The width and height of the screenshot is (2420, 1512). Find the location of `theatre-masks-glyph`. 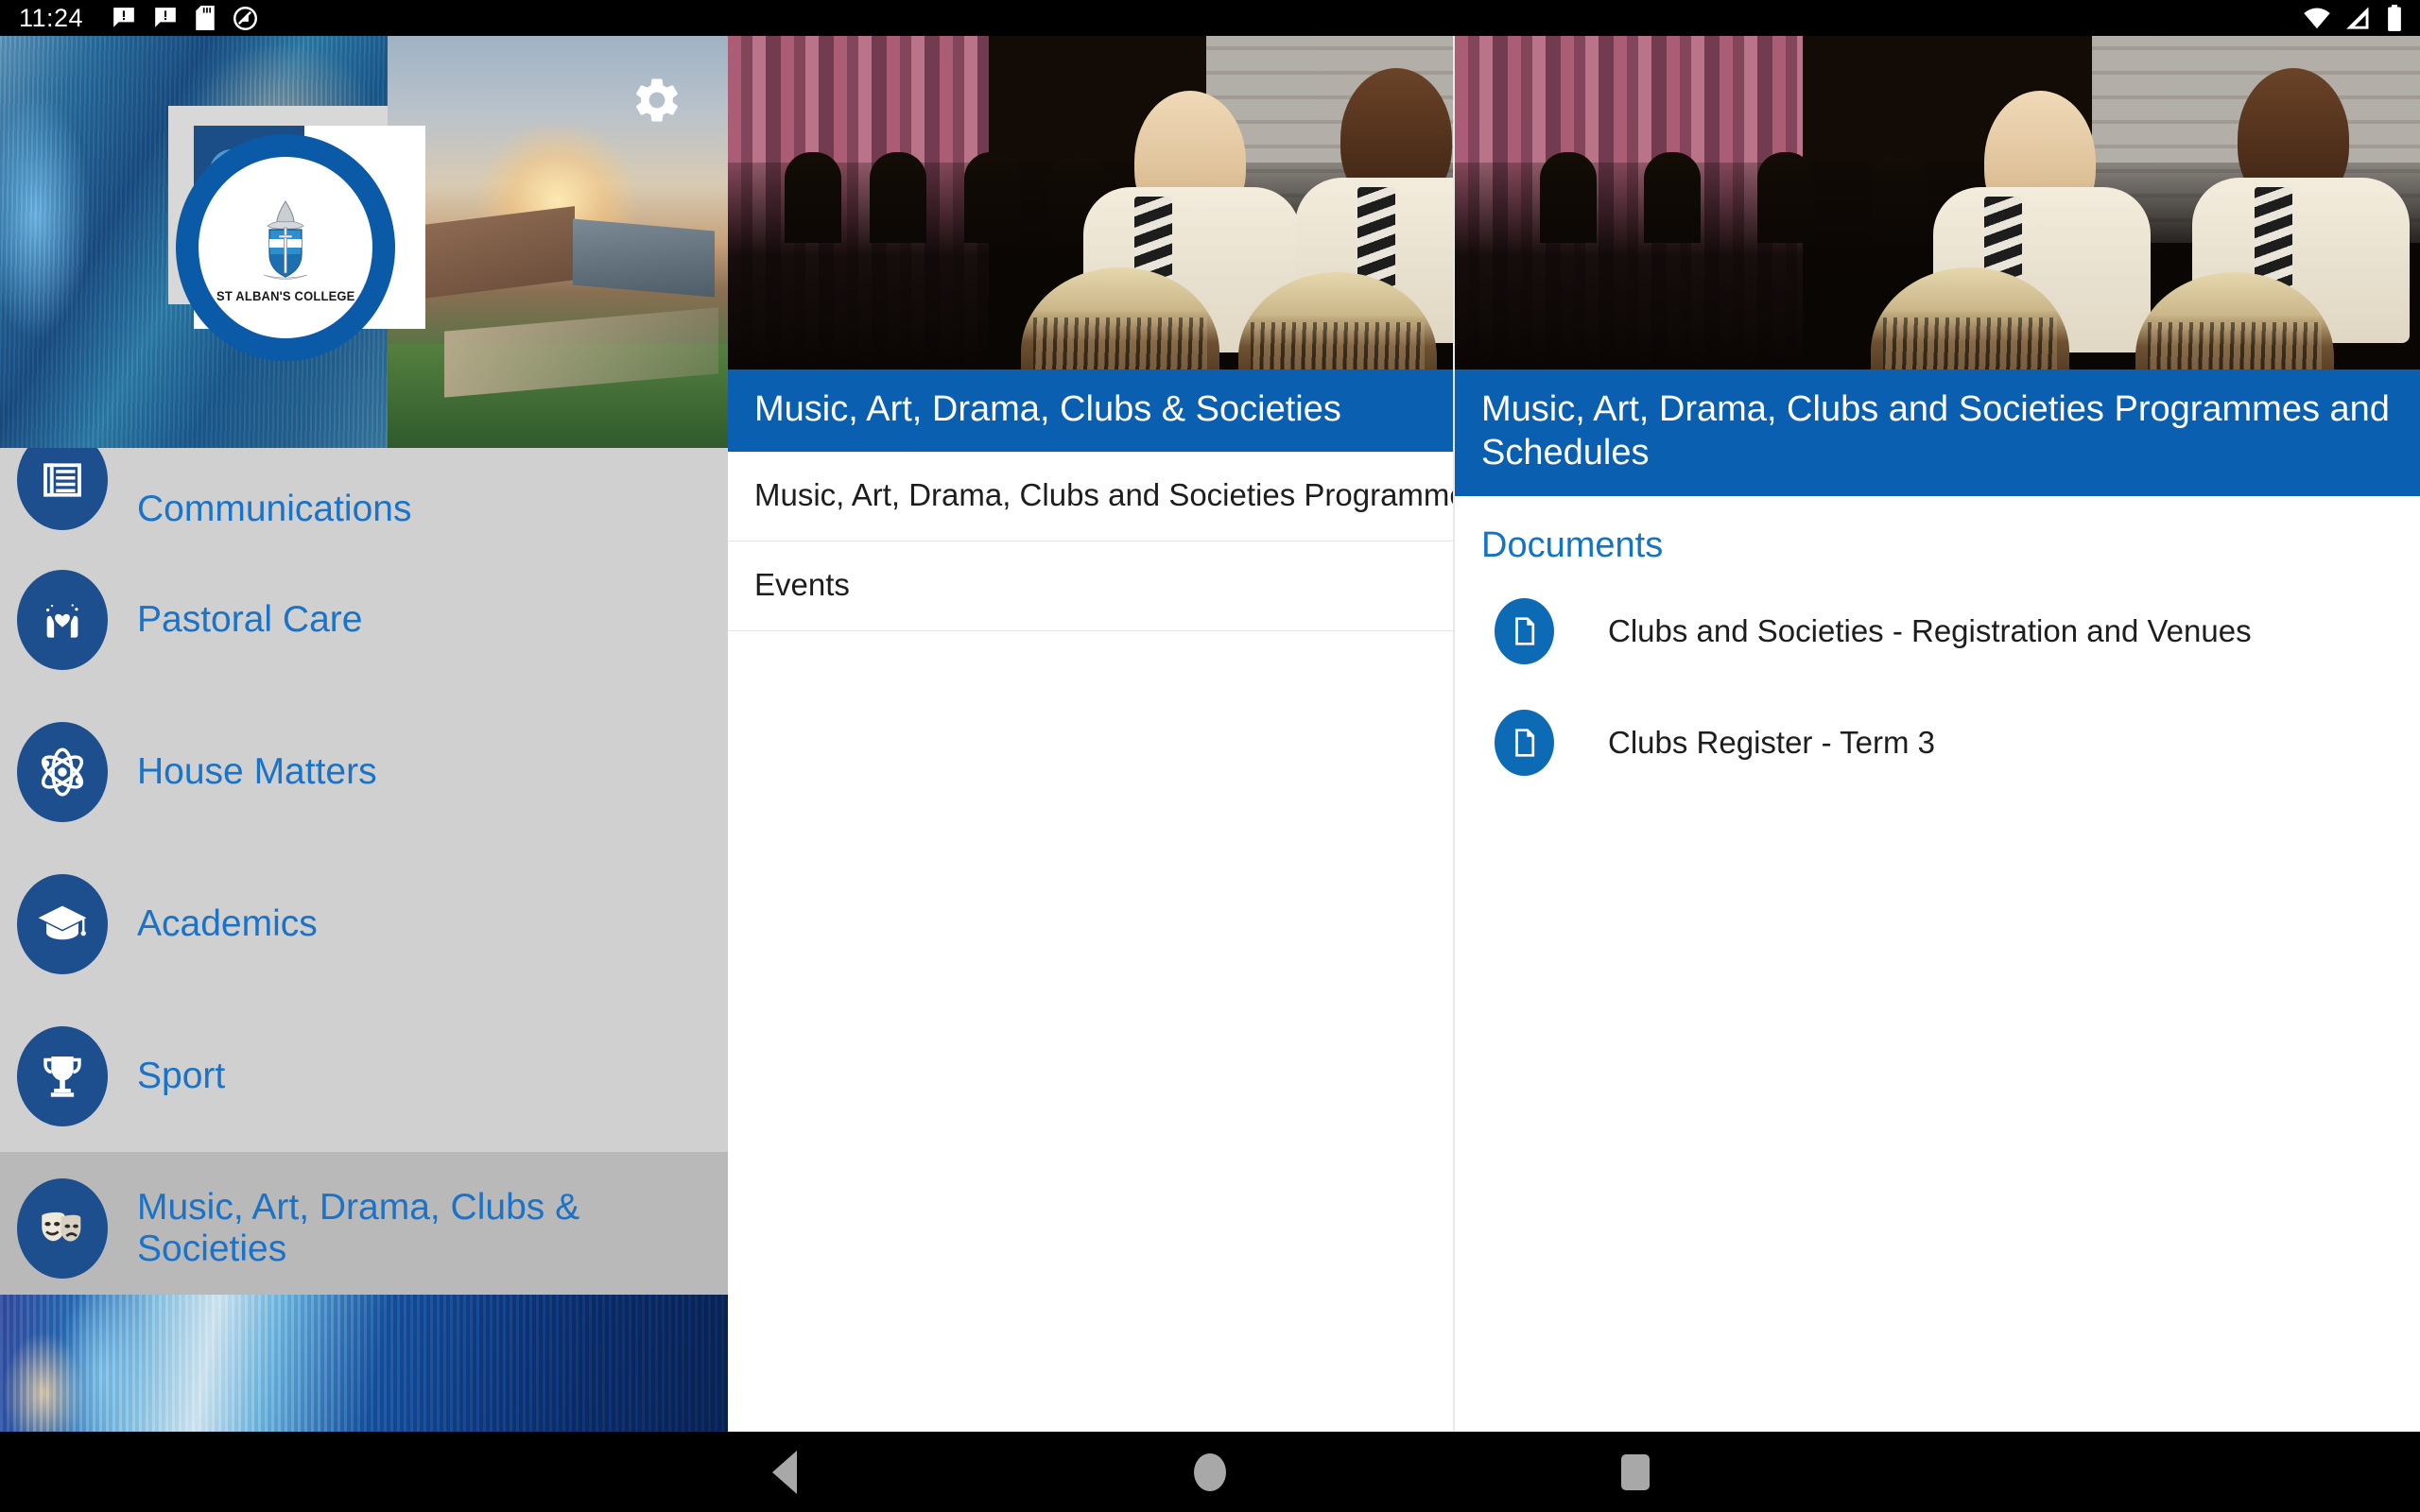

theatre-masks-glyph is located at coordinates (61, 1226).